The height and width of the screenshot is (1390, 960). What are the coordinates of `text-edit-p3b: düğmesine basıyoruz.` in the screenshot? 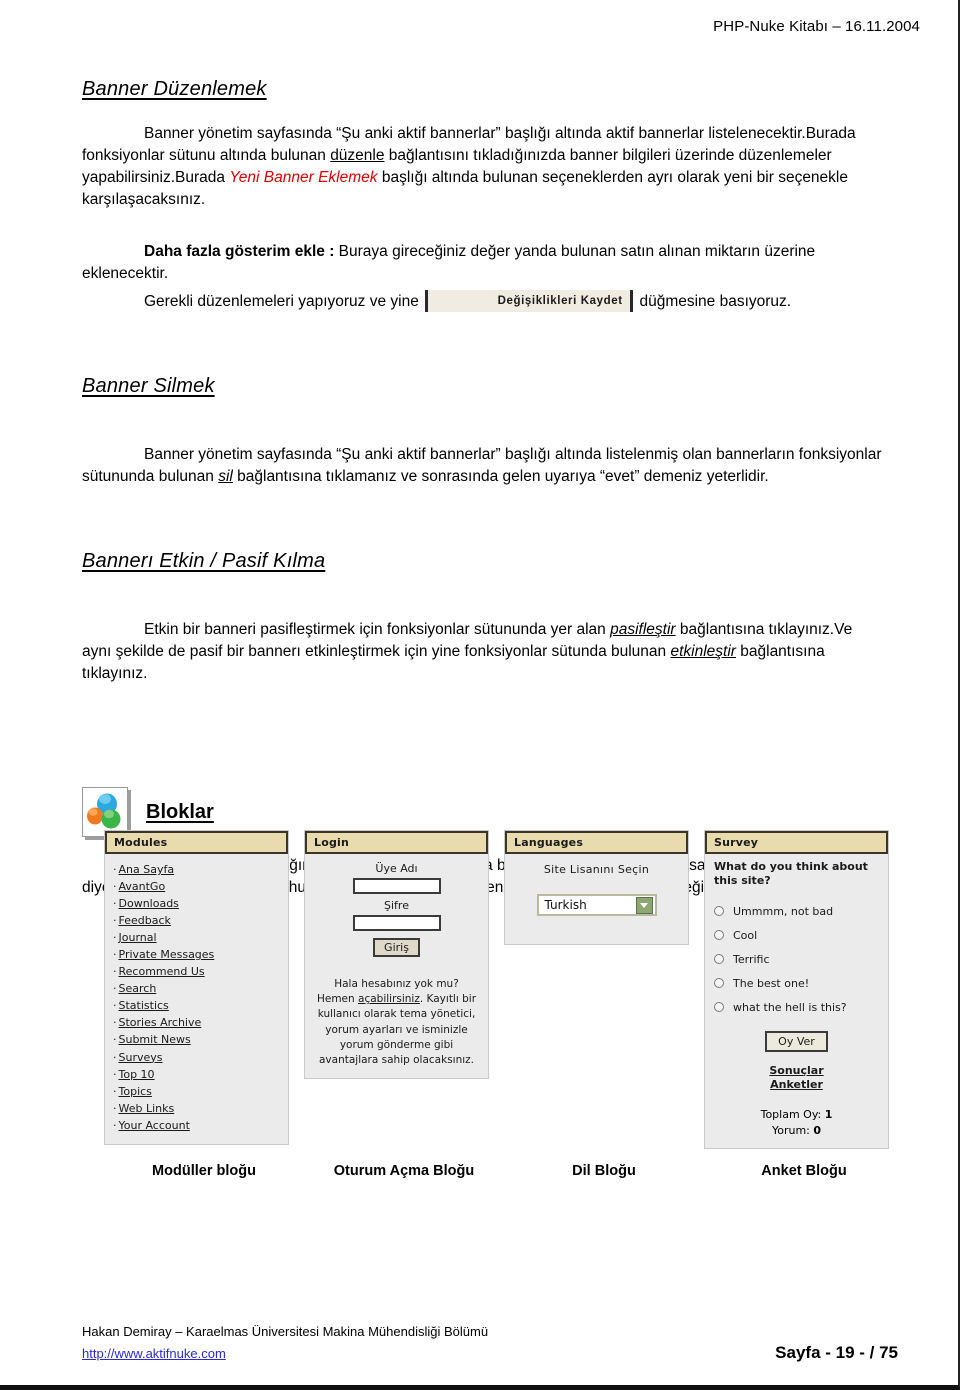 It's located at (715, 302).